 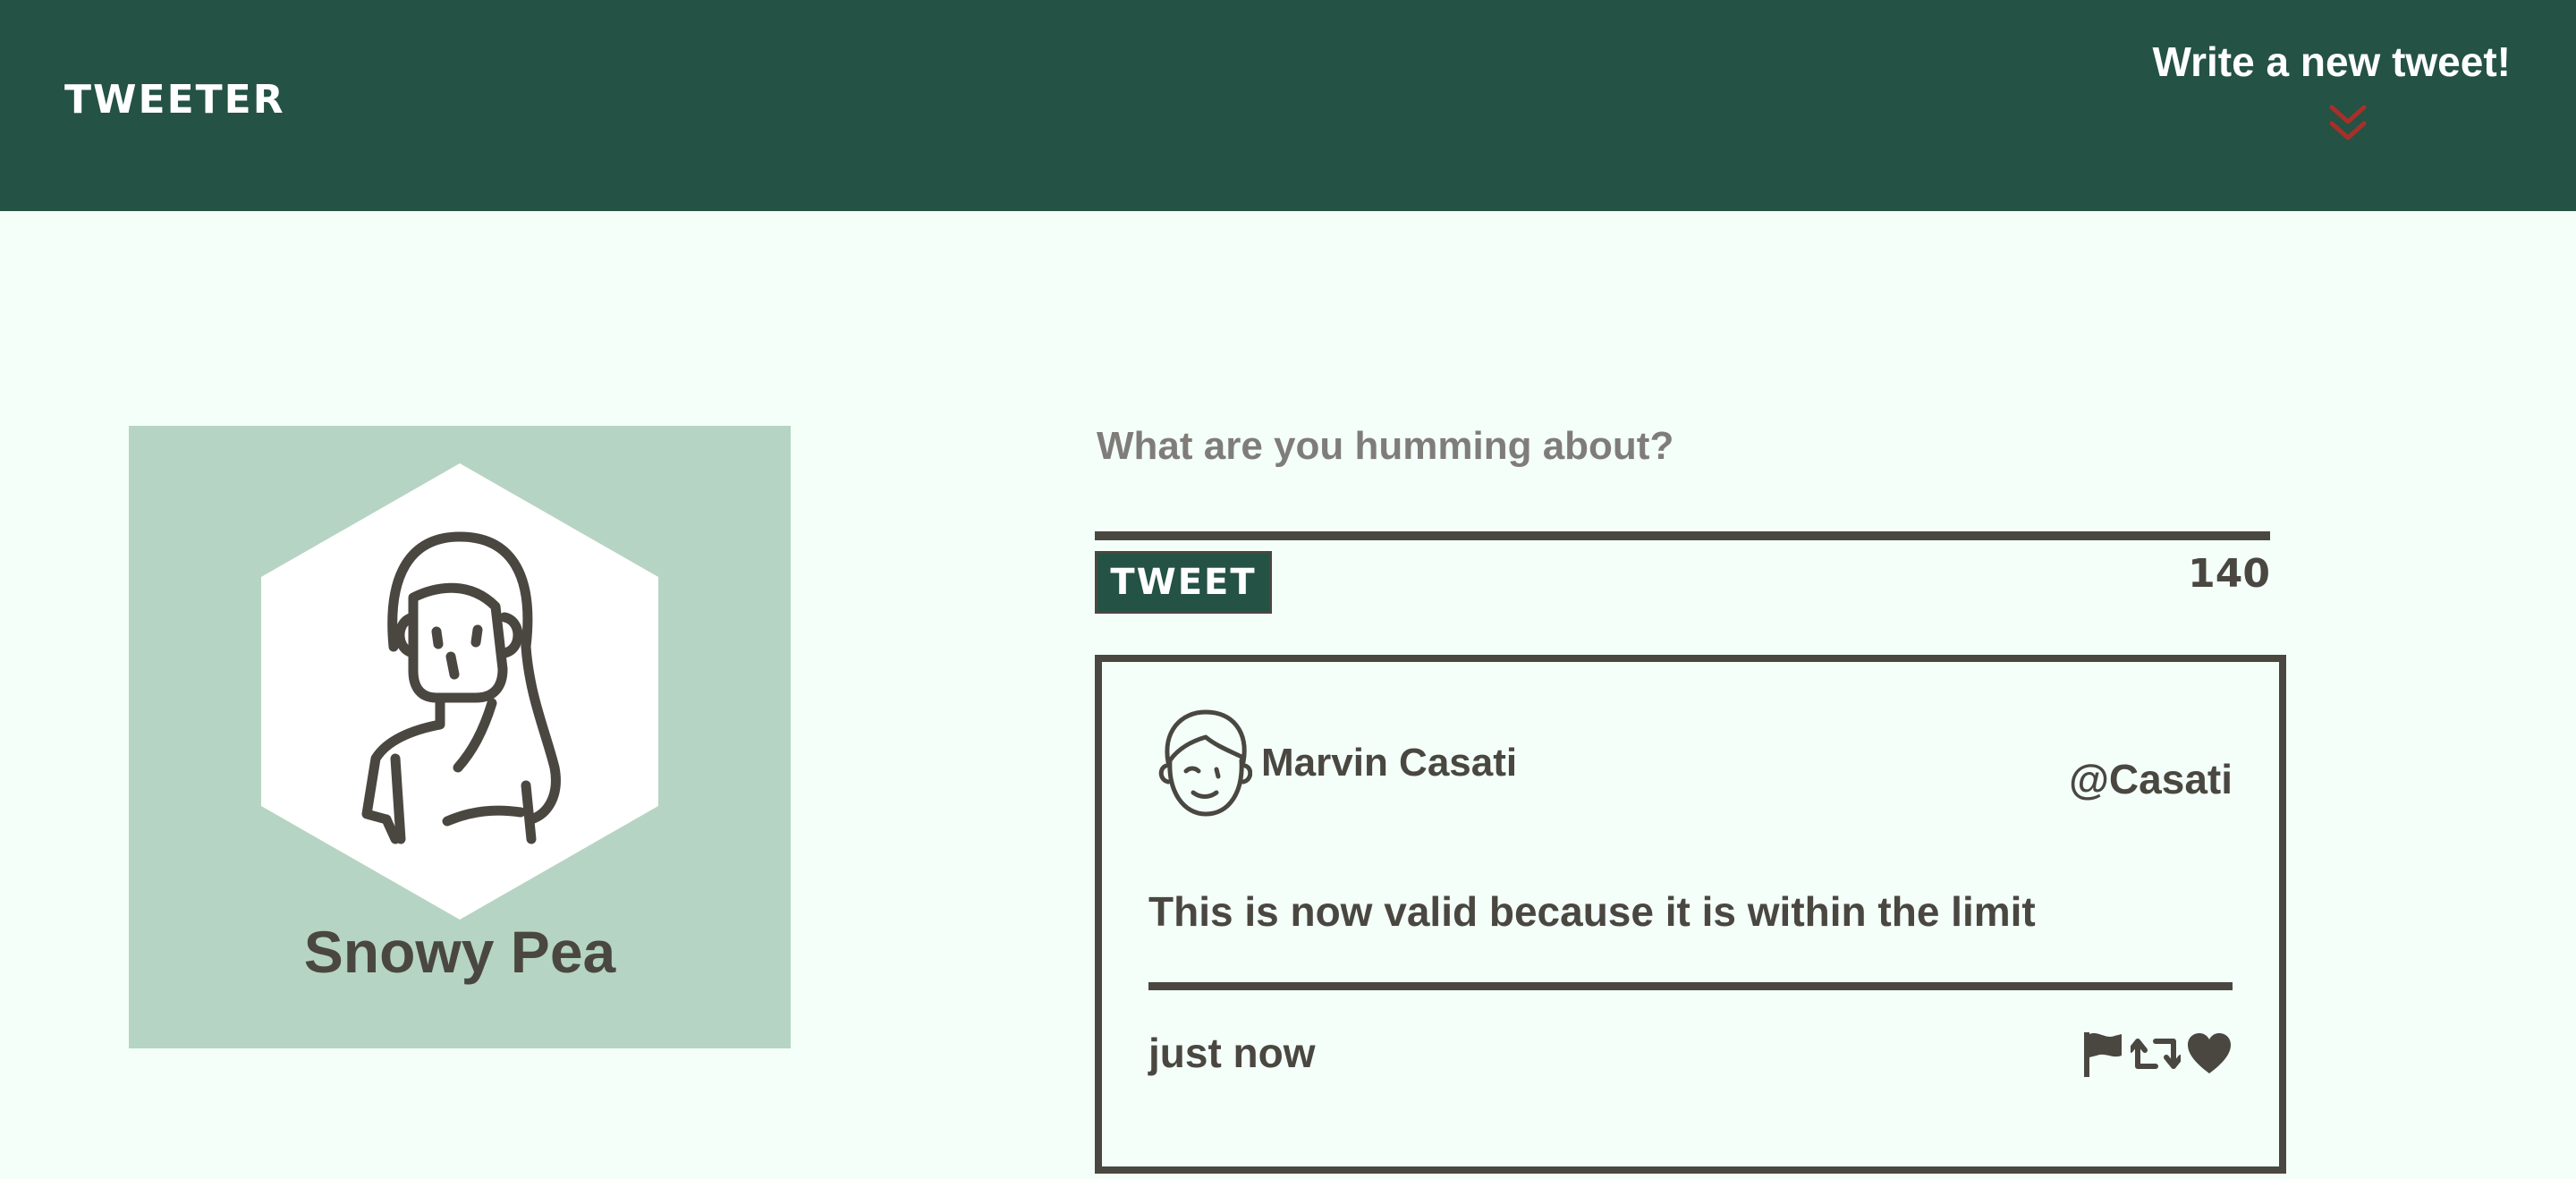 What do you see at coordinates (1682, 535) in the screenshot?
I see `composer-divider` at bounding box center [1682, 535].